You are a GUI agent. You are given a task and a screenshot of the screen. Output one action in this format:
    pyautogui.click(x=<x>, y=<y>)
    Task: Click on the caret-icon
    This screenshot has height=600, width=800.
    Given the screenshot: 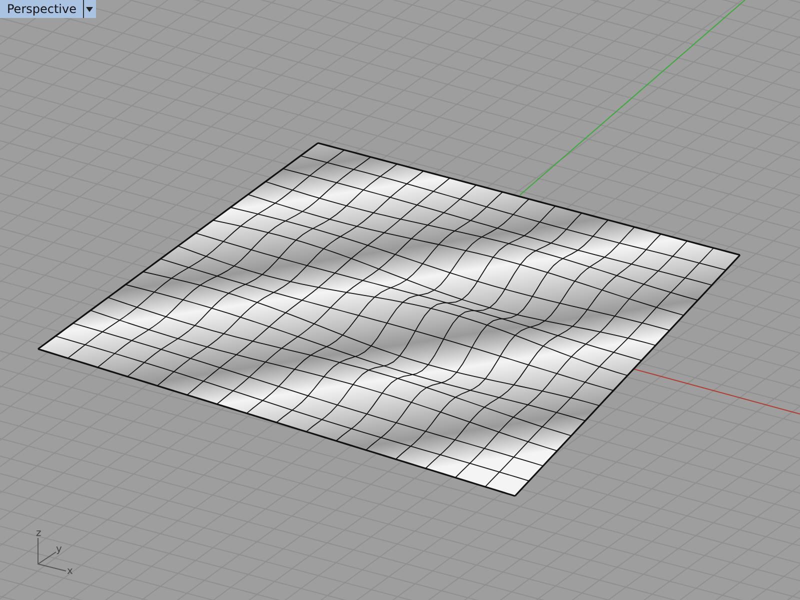 What is the action you would take?
    pyautogui.click(x=89, y=9)
    